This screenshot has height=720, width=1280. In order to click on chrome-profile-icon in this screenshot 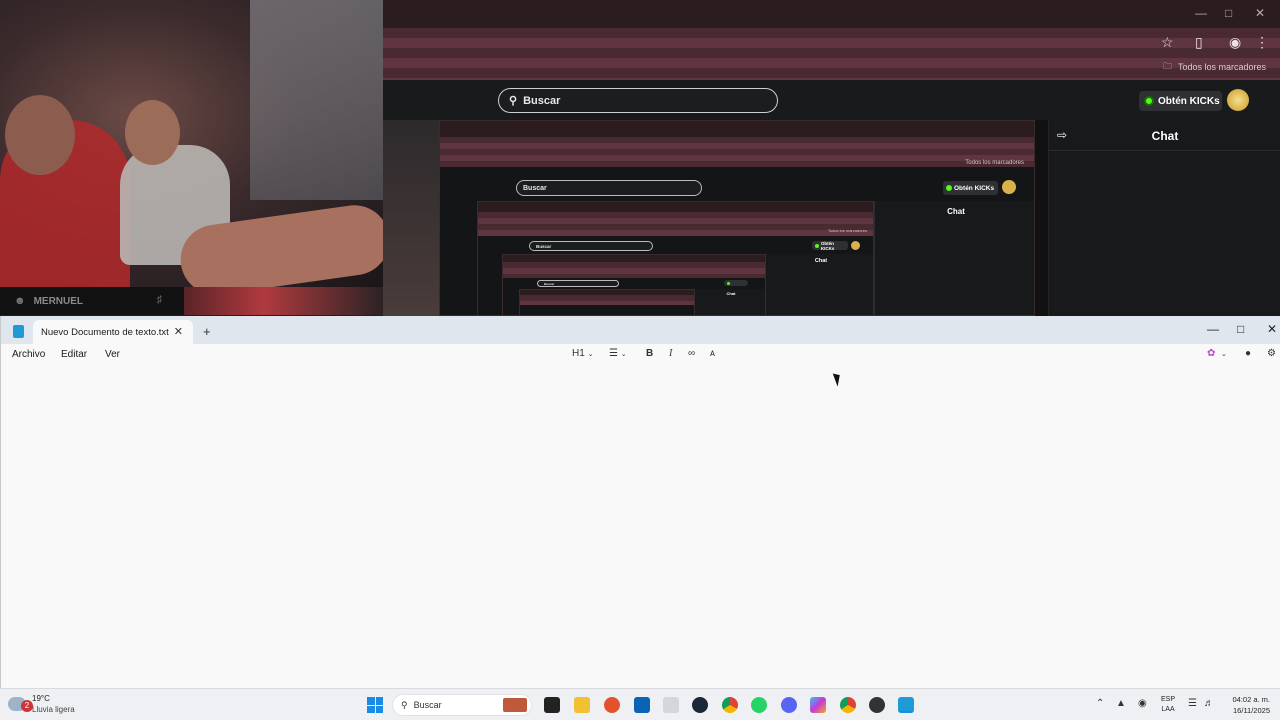, I will do `click(848, 705)`.